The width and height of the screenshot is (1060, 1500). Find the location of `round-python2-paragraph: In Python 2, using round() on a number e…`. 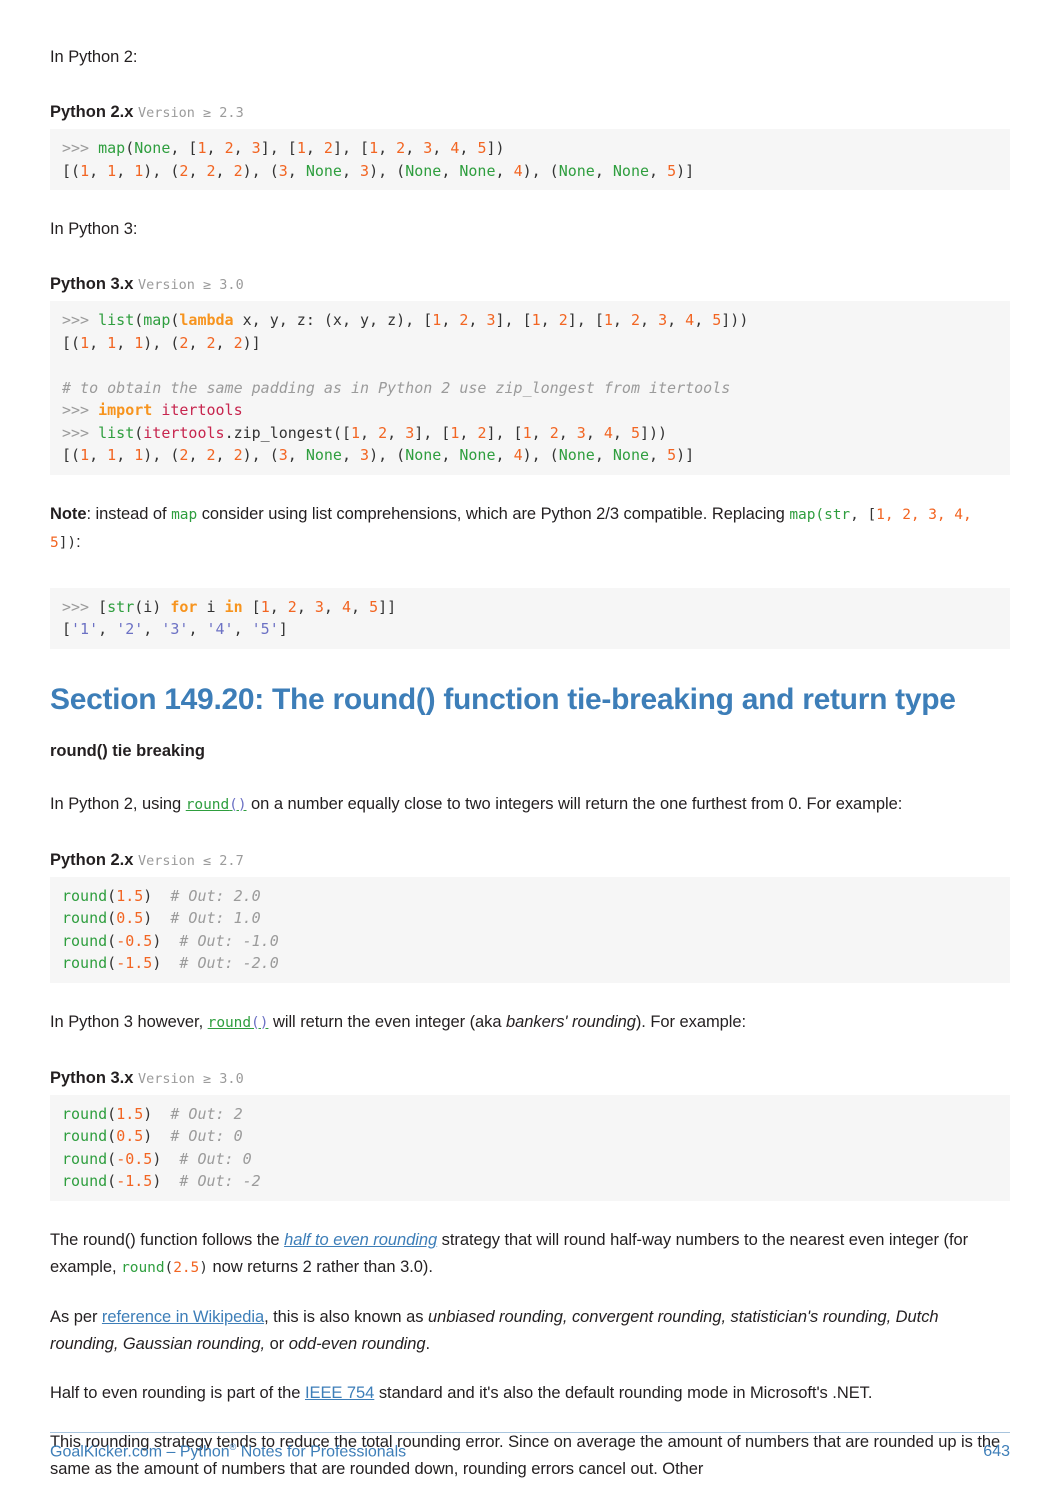

round-python2-paragraph: In Python 2, using round() on a number e… is located at coordinates (530, 805).